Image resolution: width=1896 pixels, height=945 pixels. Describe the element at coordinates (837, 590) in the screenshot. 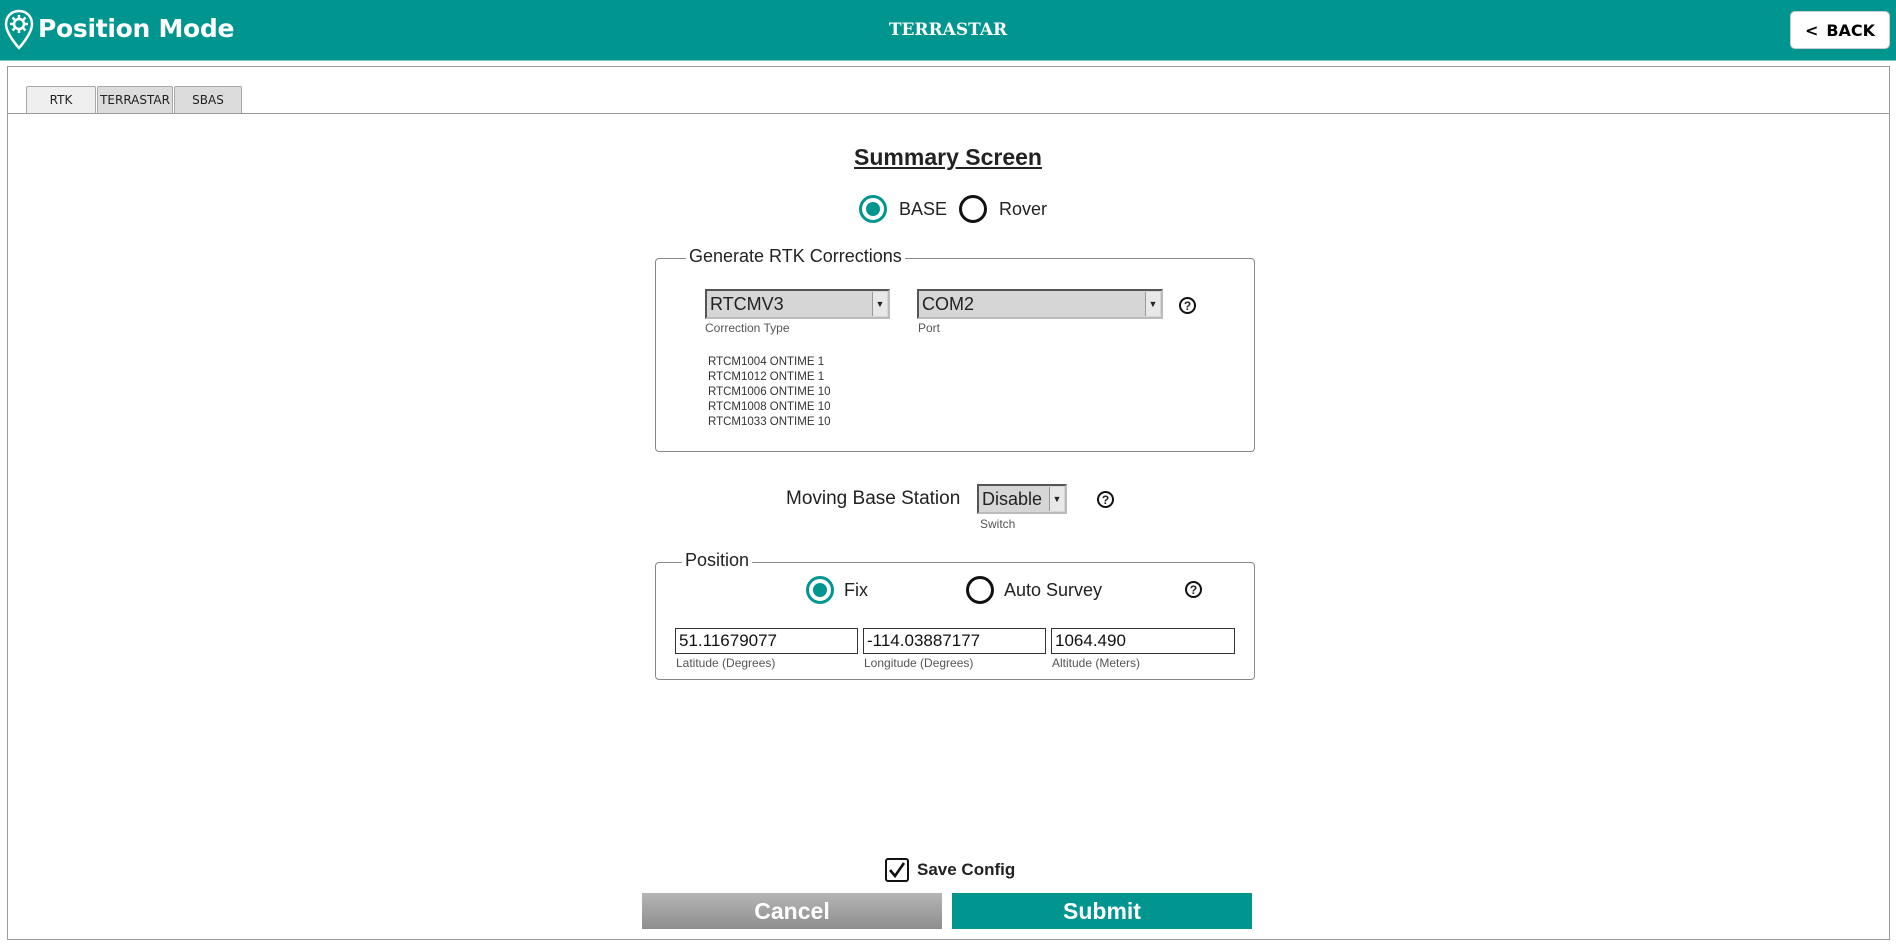

I see `fix-radio-group: Fix` at that location.